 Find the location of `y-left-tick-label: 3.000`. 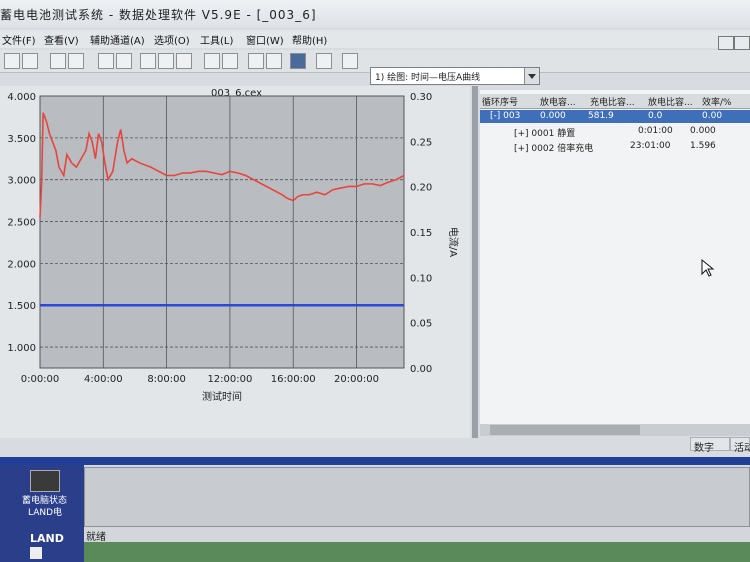

y-left-tick-label: 3.000 is located at coordinates (21, 181).